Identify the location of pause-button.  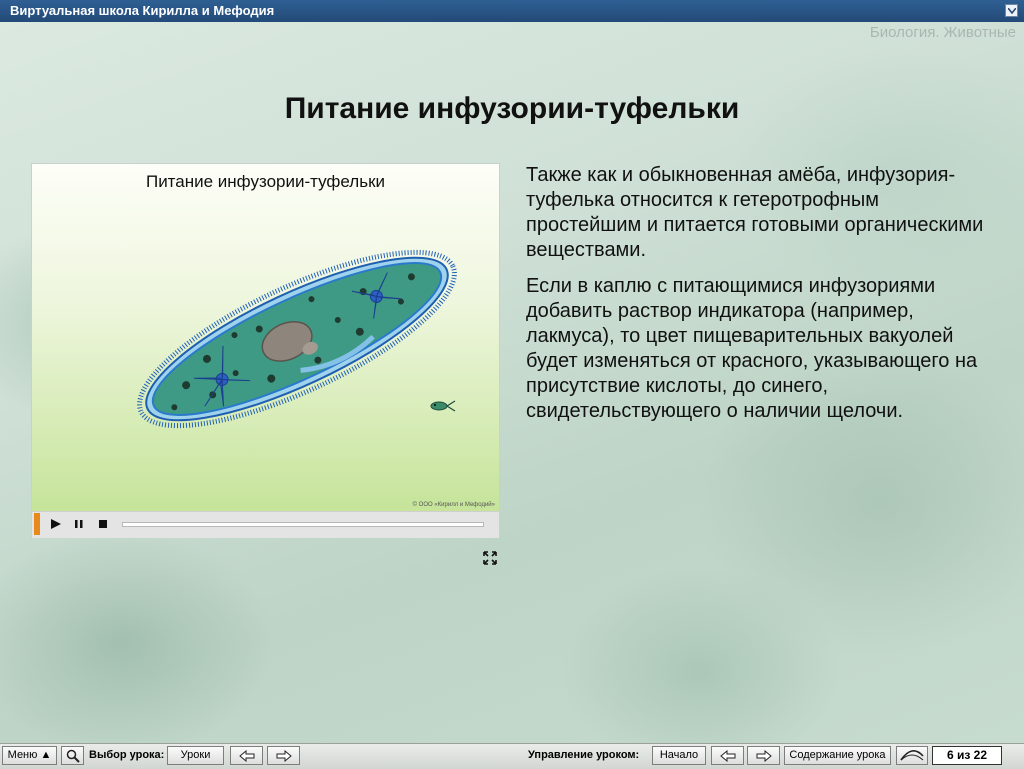
(79, 524).